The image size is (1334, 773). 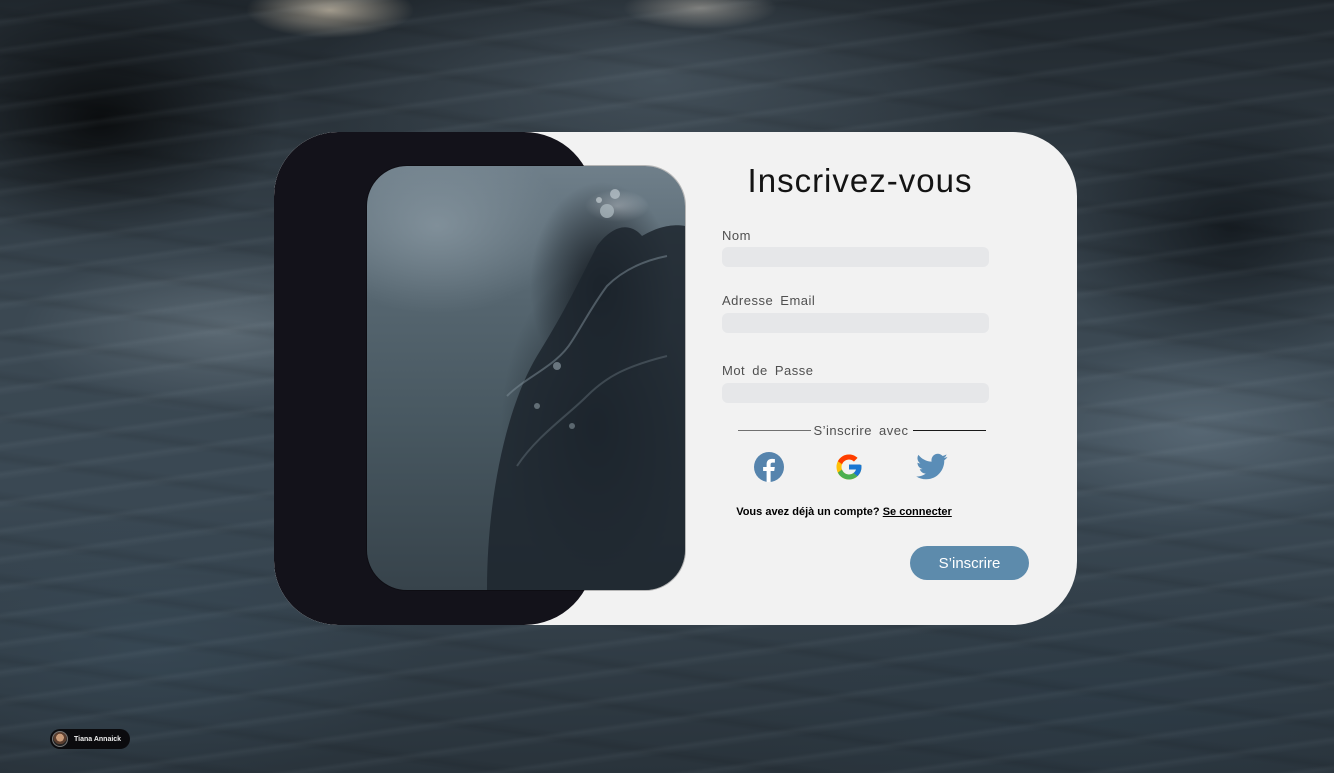 I want to click on login-link: Se connecter, so click(x=917, y=512).